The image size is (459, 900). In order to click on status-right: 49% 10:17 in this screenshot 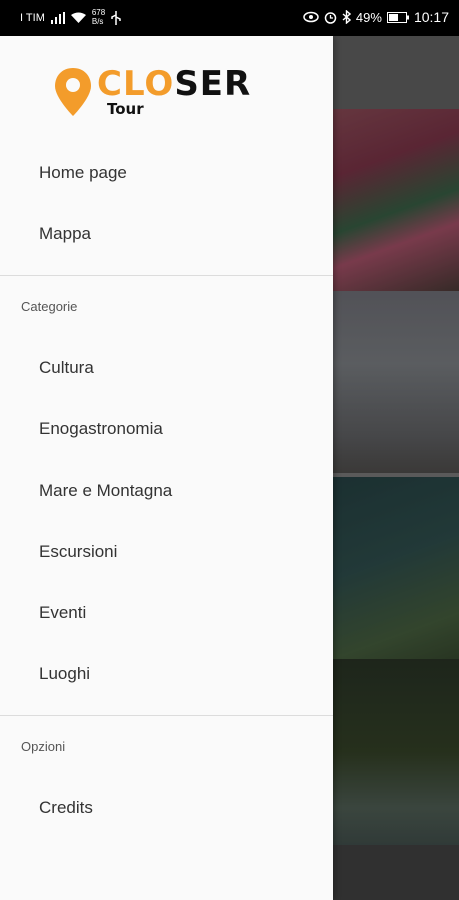, I will do `click(376, 17)`.